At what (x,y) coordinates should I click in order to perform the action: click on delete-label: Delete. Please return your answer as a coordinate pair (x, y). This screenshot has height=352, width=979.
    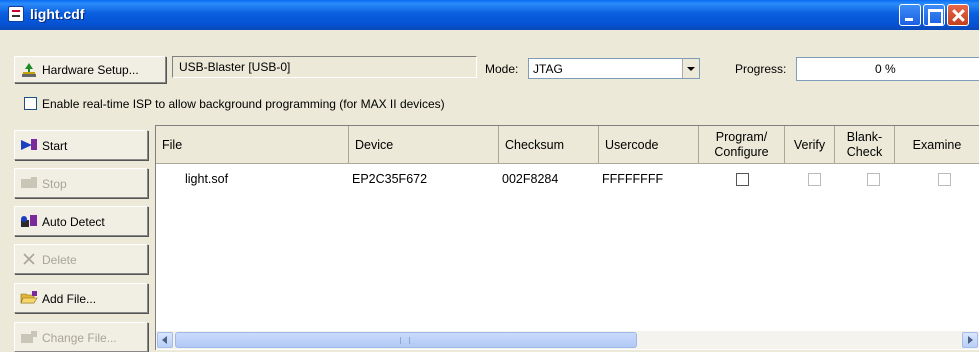
    Looking at the image, I should click on (59, 260).